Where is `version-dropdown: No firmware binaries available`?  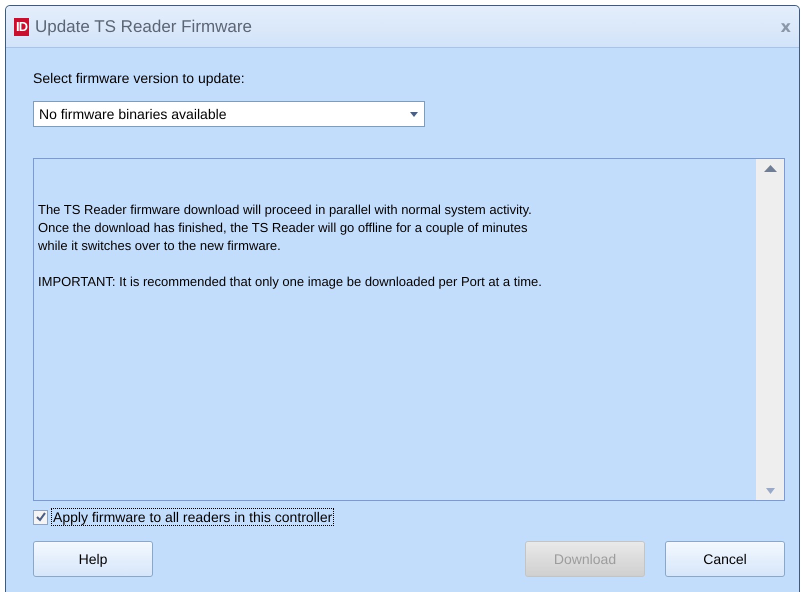
version-dropdown: No firmware binaries available is located at coordinates (229, 114).